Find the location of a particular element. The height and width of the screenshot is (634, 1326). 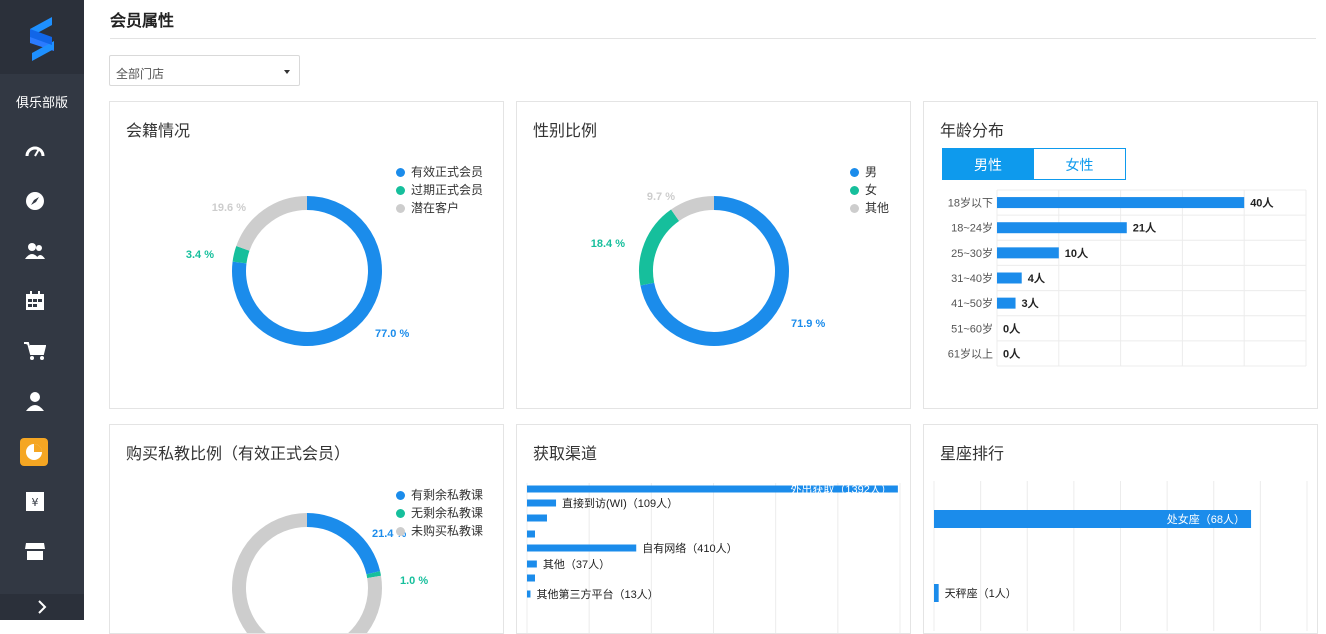

value-label: 10人 is located at coordinates (1077, 253).